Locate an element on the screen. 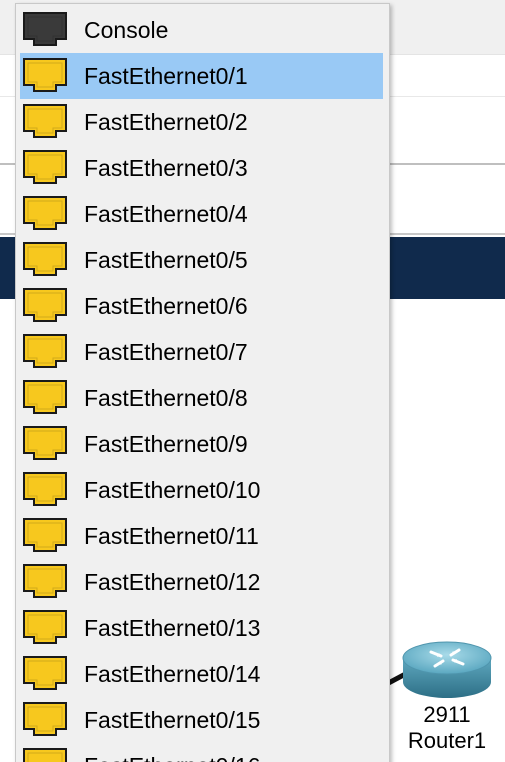 This screenshot has width=505, height=762. menu-item-label: FastEthernet0/4 is located at coordinates (166, 213).